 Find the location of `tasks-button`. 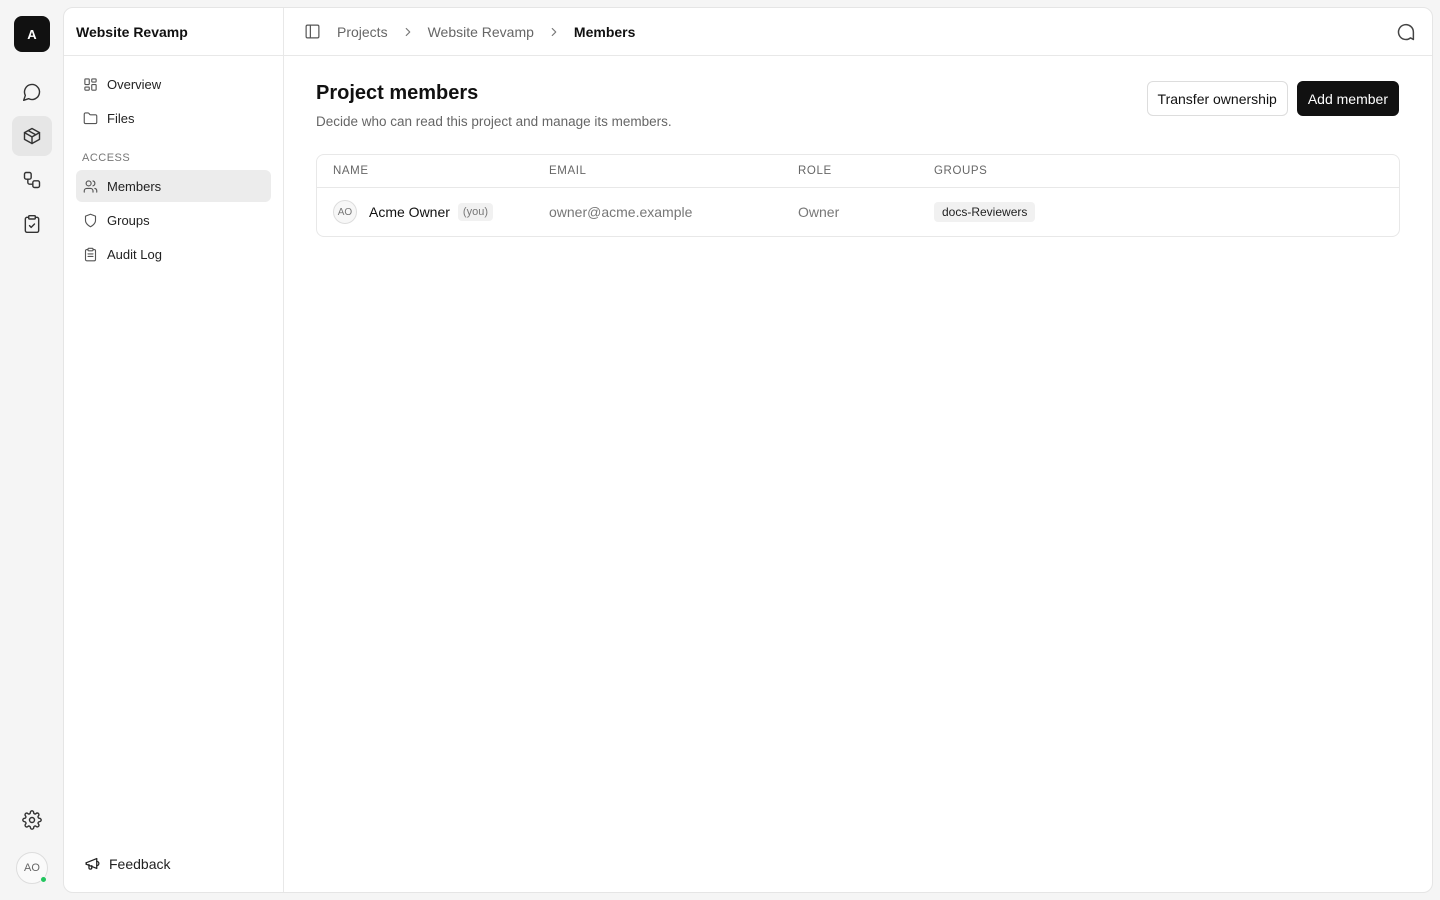

tasks-button is located at coordinates (32, 224).